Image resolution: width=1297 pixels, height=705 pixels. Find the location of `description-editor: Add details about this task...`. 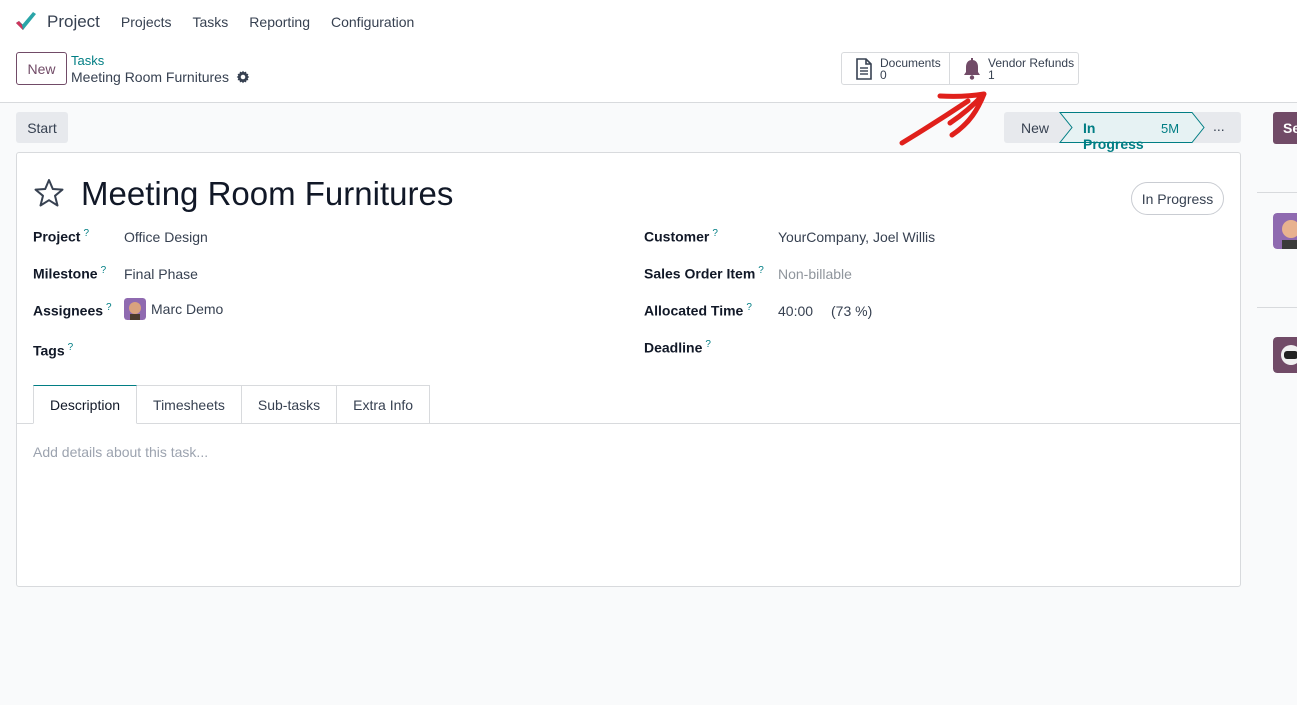

description-editor: Add details about this task... is located at coordinates (120, 452).